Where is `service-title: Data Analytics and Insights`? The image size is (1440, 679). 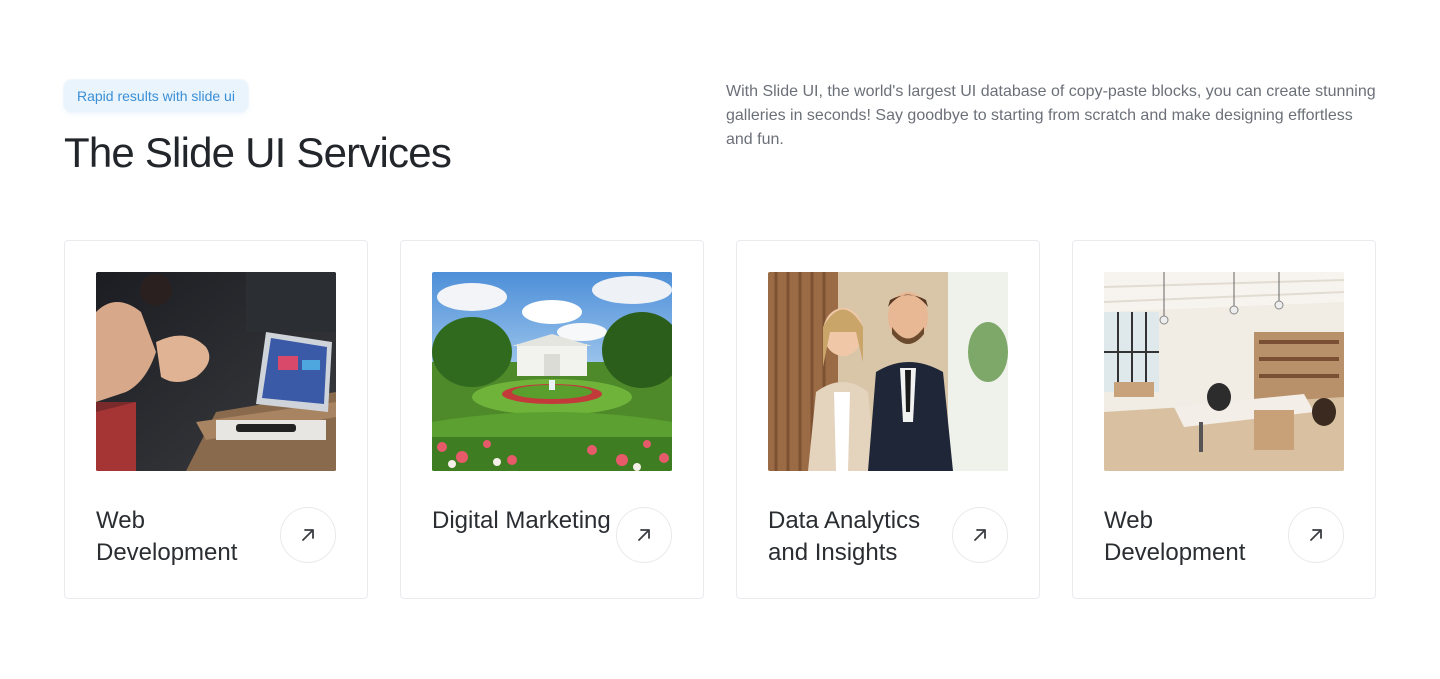 service-title: Data Analytics and Insights is located at coordinates (844, 536).